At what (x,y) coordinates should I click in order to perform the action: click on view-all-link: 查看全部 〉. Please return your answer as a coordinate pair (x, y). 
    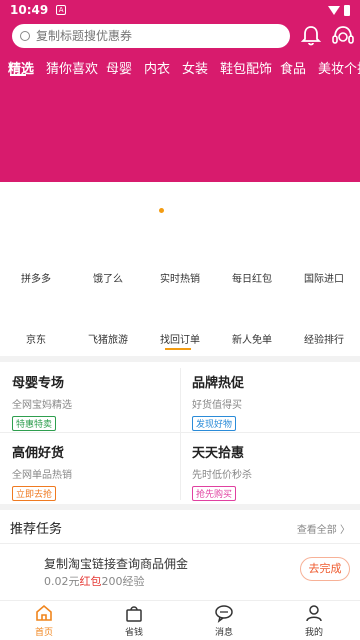
    Looking at the image, I should click on (323, 528).